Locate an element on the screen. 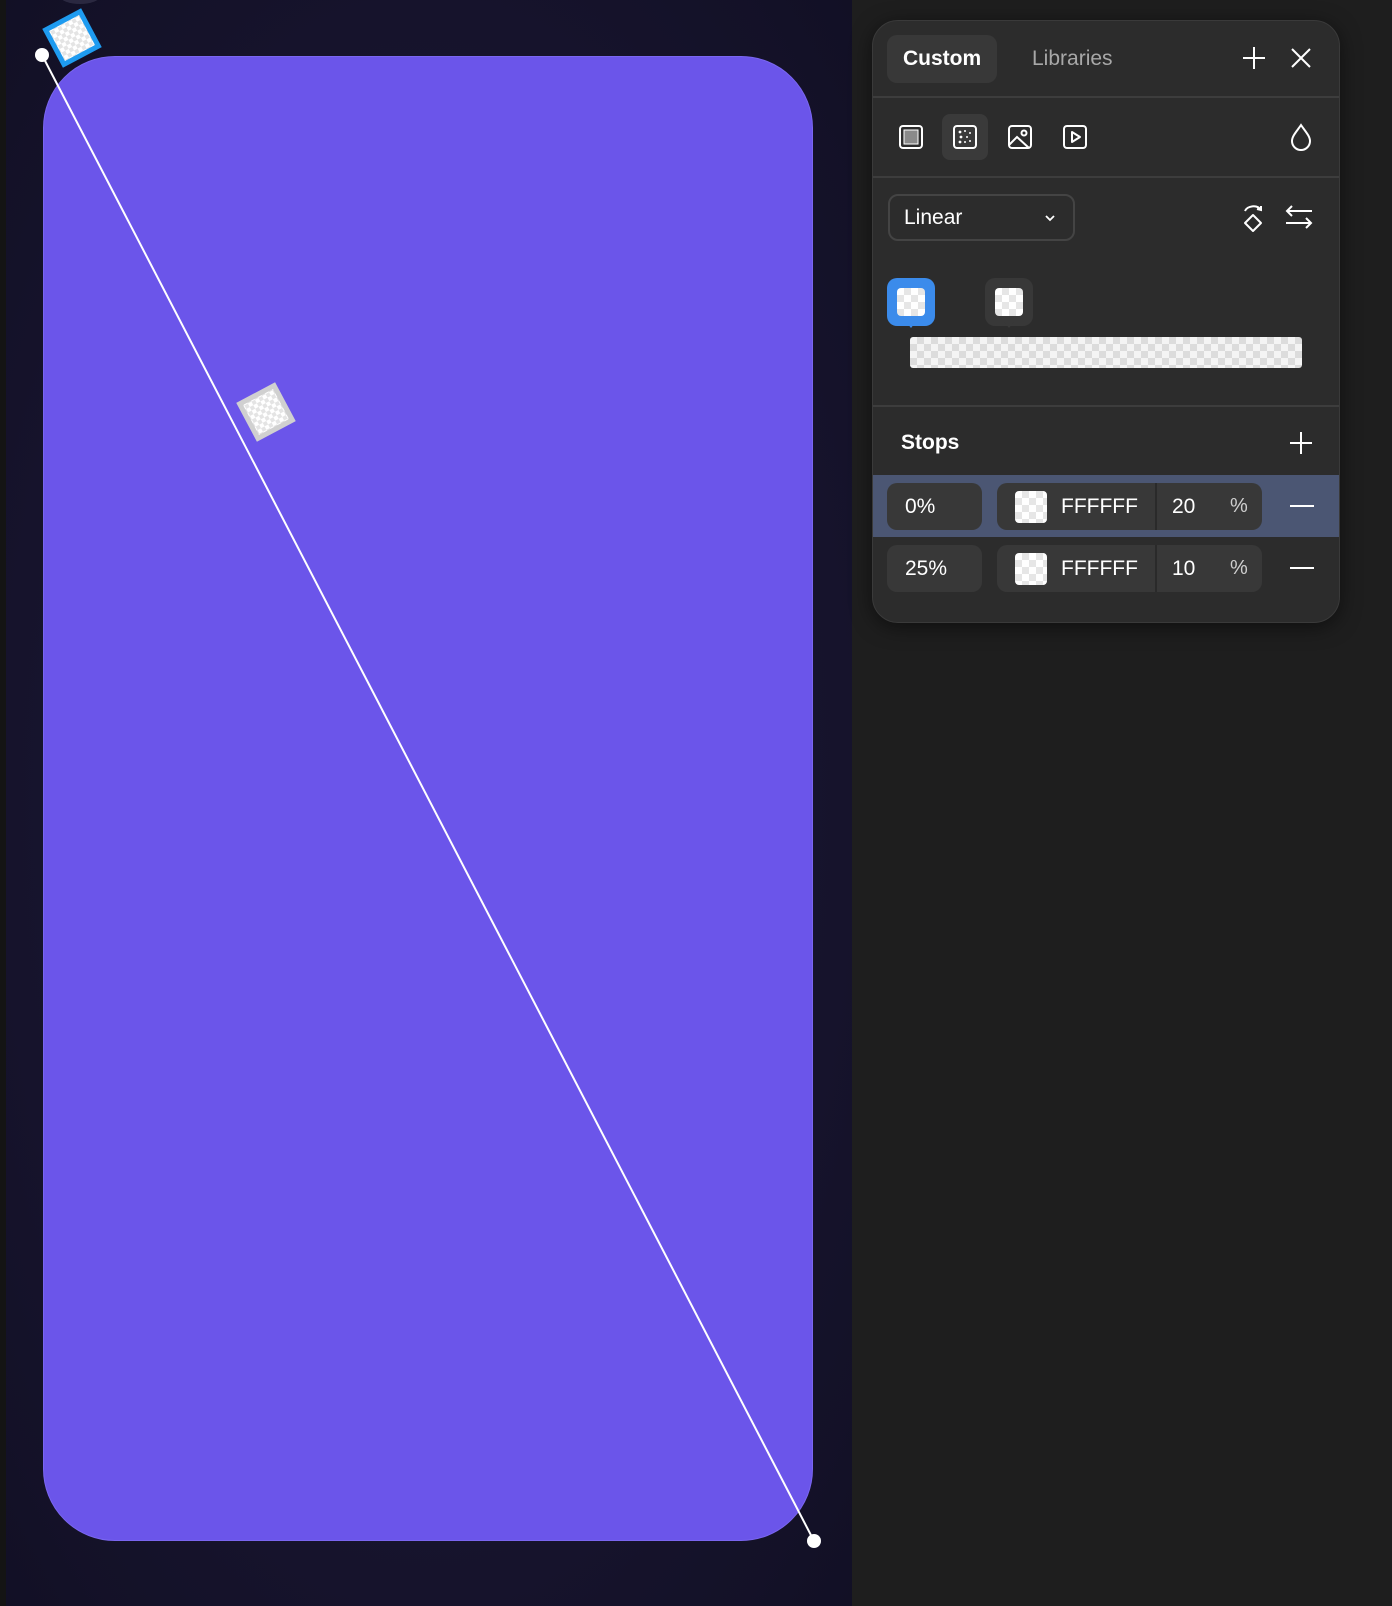  fill-type-image is located at coordinates (1020, 137).